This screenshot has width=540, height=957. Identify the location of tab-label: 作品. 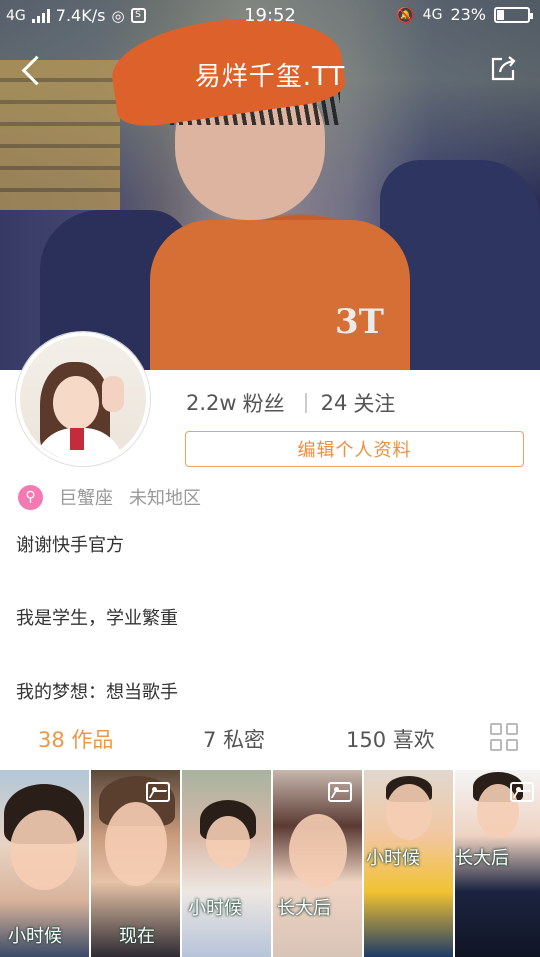
(92, 740).